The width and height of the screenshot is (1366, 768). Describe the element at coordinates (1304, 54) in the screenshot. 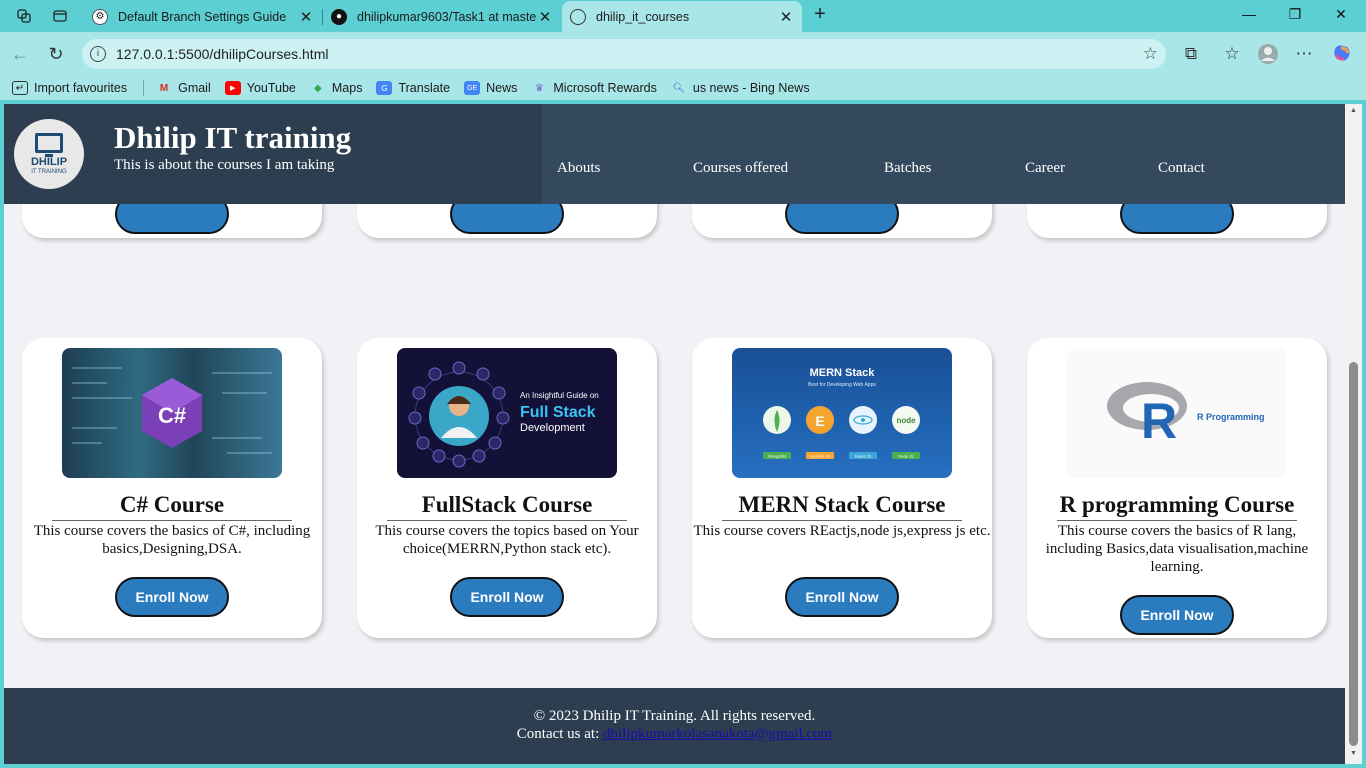

I see `more-menu-icon: ⋯` at that location.